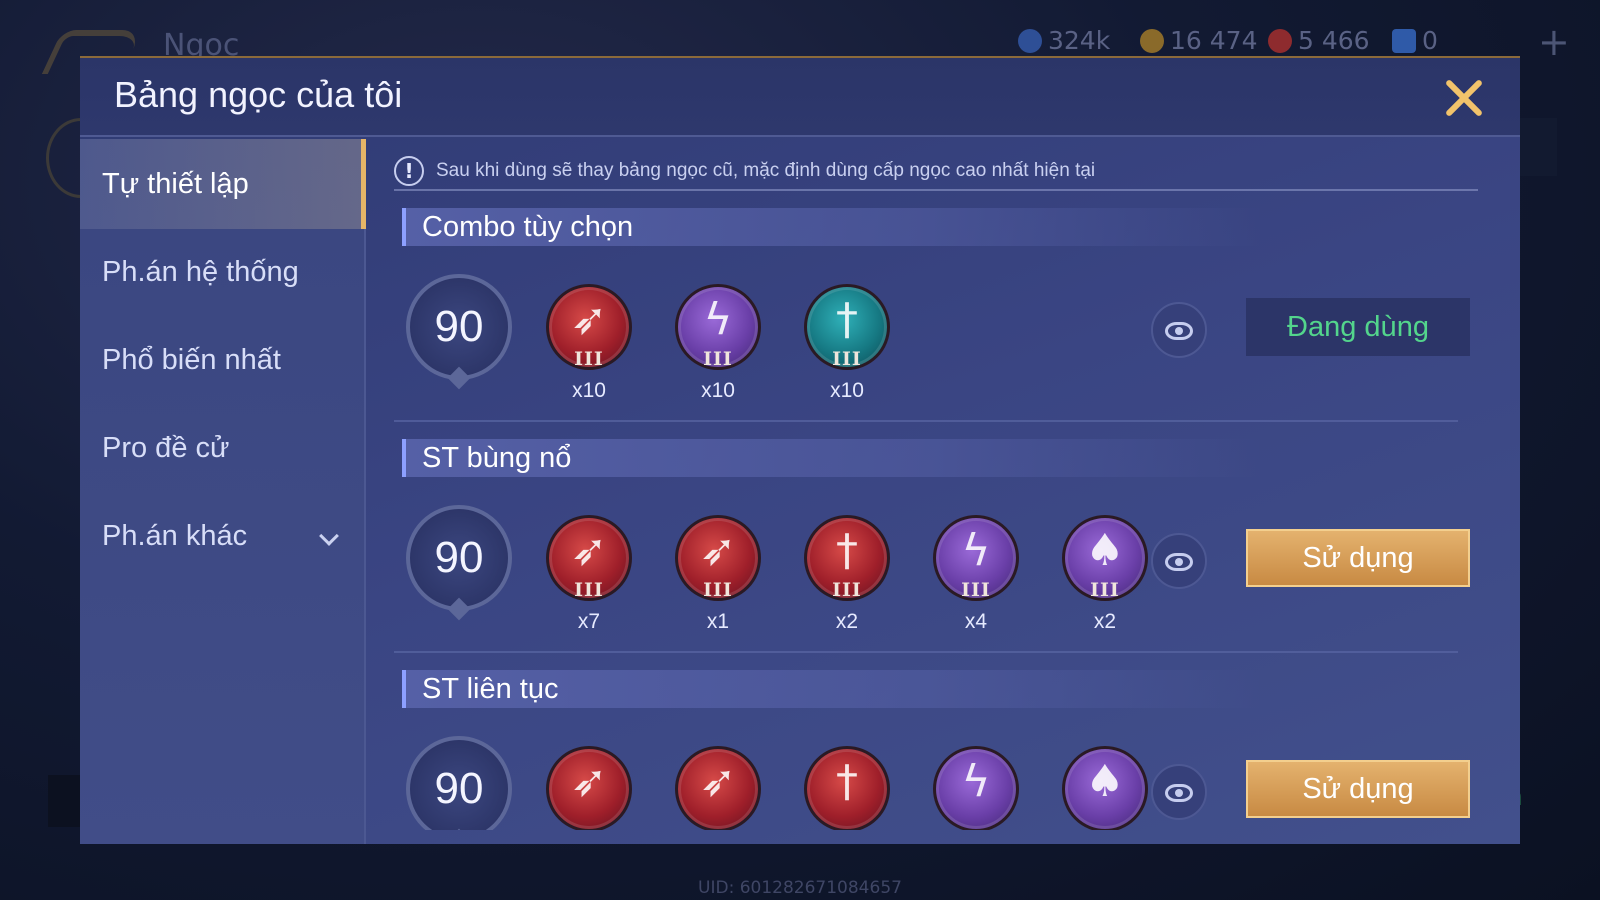 Image resolution: width=1600 pixels, height=900 pixels. What do you see at coordinates (1105, 575) in the screenshot?
I see `rune-gem: ♠ III x2` at bounding box center [1105, 575].